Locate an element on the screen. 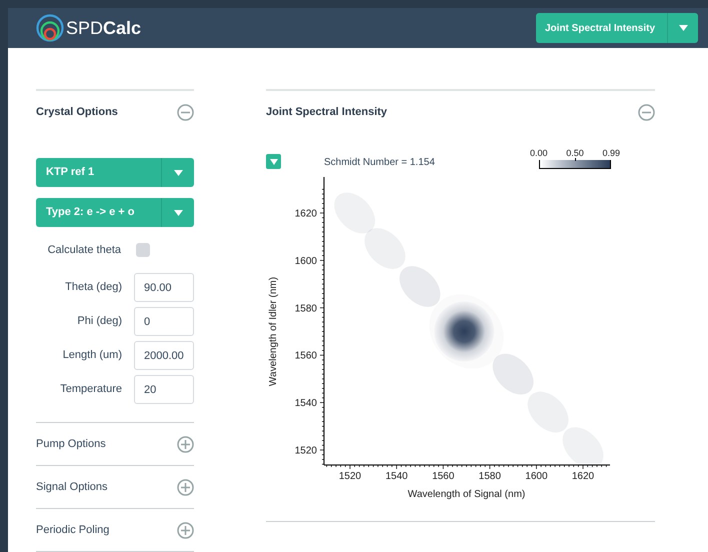 Image resolution: width=708 pixels, height=552 pixels. logo-icon is located at coordinates (50, 28).